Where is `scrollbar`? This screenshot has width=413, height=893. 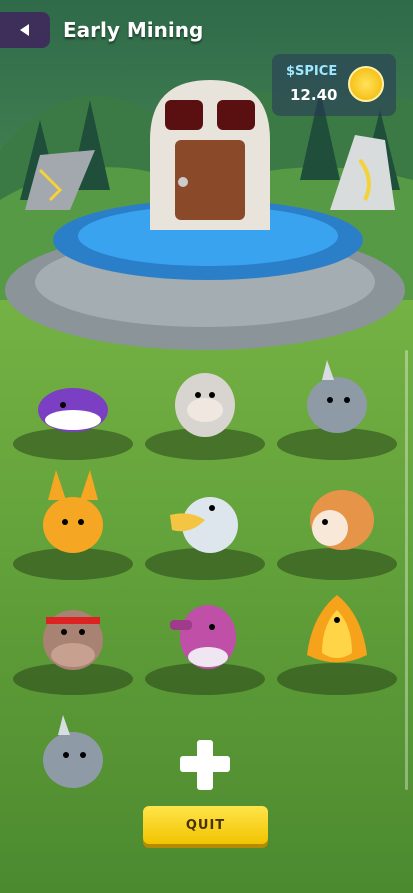 scrollbar is located at coordinates (406, 570).